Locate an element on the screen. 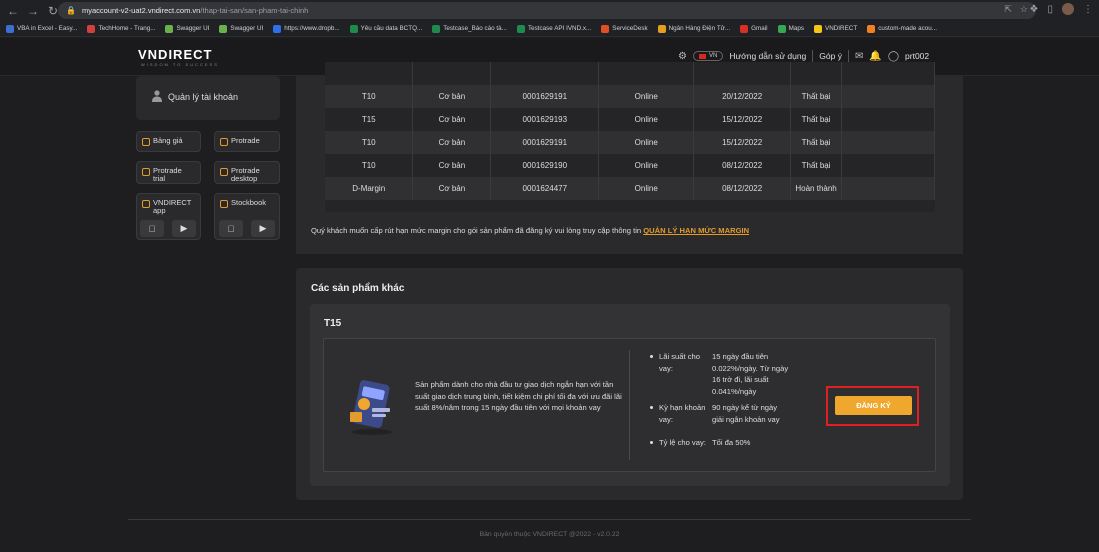 This screenshot has height=552, width=1099. attr-key-term: Kỳ hạn khoản vay: is located at coordinates (682, 413).